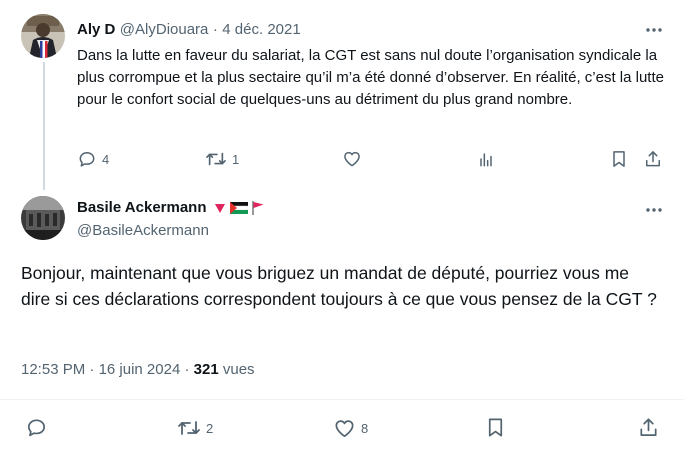 The image size is (684, 453). I want to click on parent-retweet-count: 1, so click(236, 159).